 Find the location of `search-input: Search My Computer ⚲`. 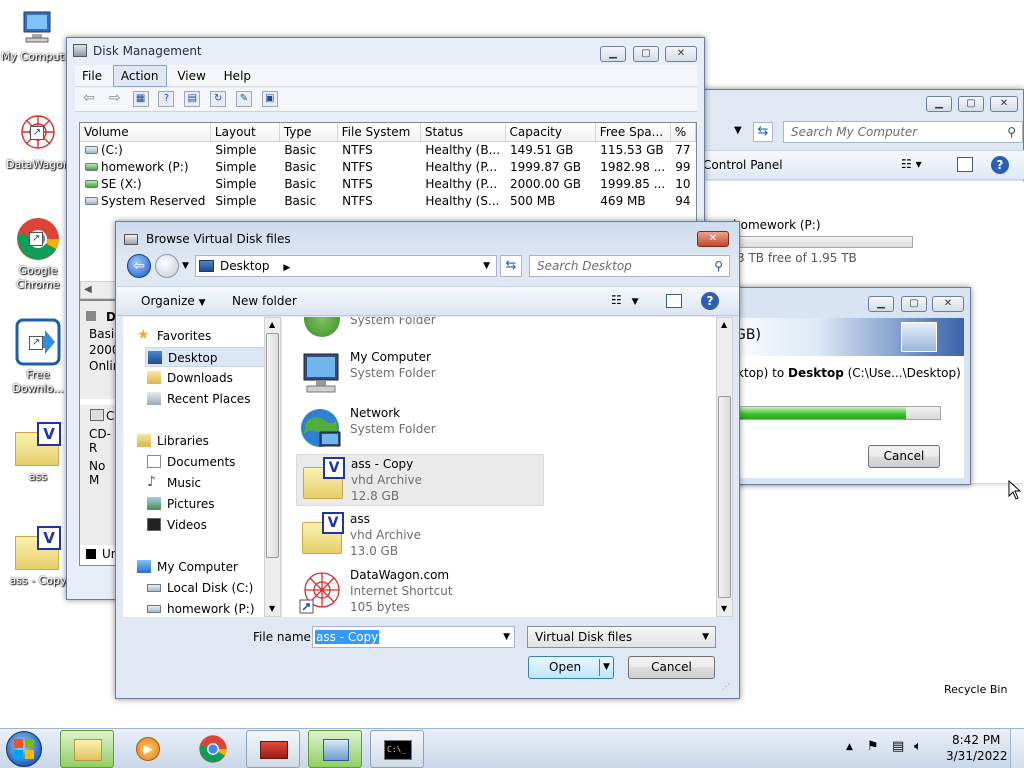

search-input: Search My Computer ⚲ is located at coordinates (903, 132).